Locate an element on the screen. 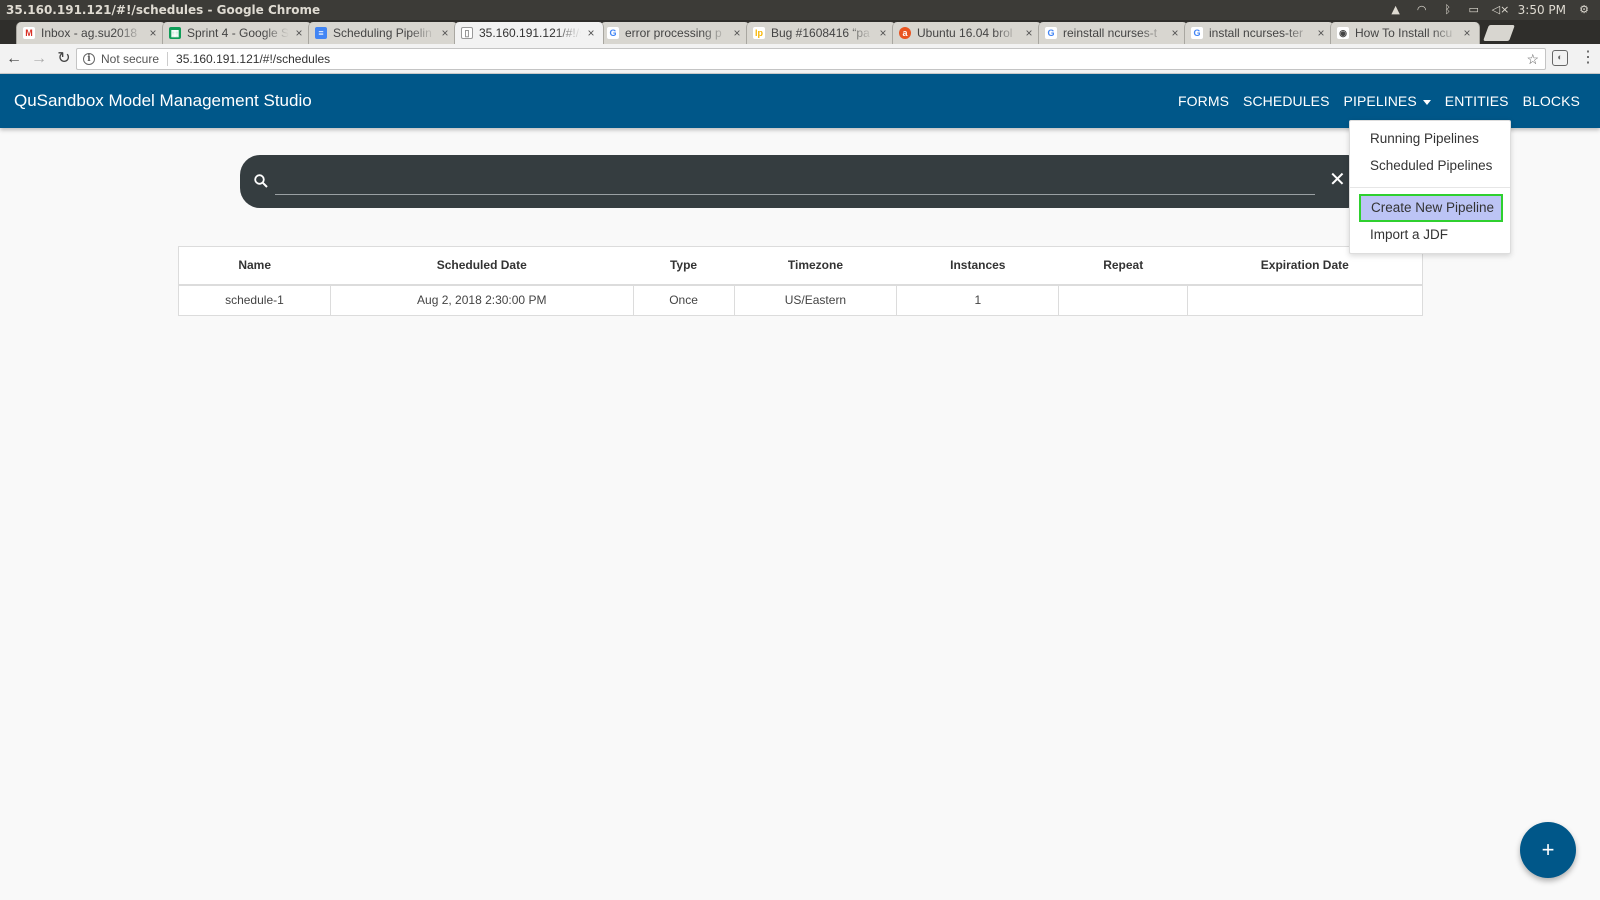 The width and height of the screenshot is (1600, 900). wifi-icon: ◠ is located at coordinates (1422, 10).